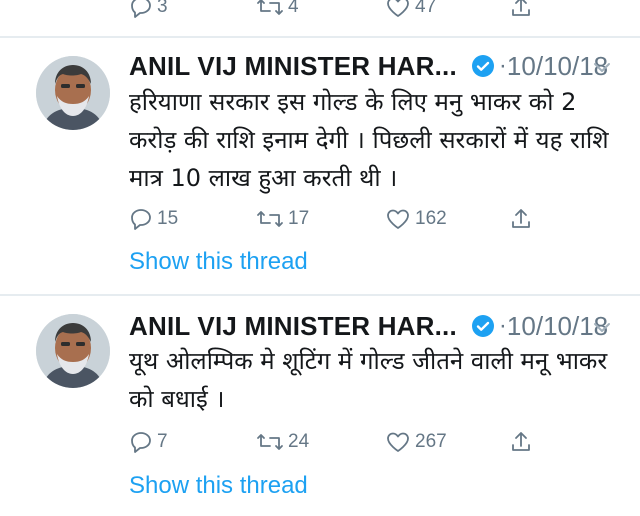 The height and width of the screenshot is (516, 640). I want to click on retweet-count: 17, so click(299, 218).